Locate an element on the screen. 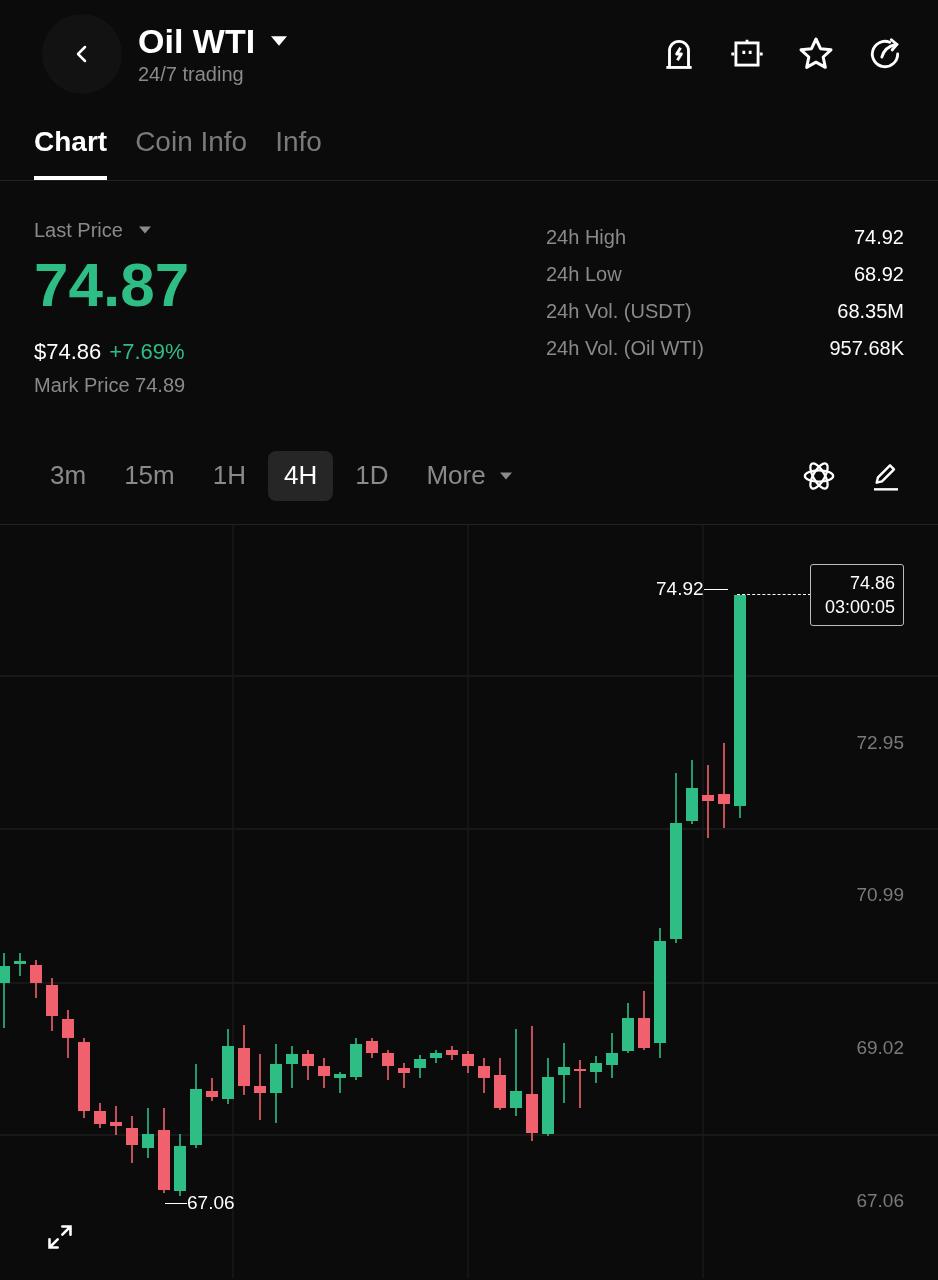  interval-tab: 1D is located at coordinates (372, 475).